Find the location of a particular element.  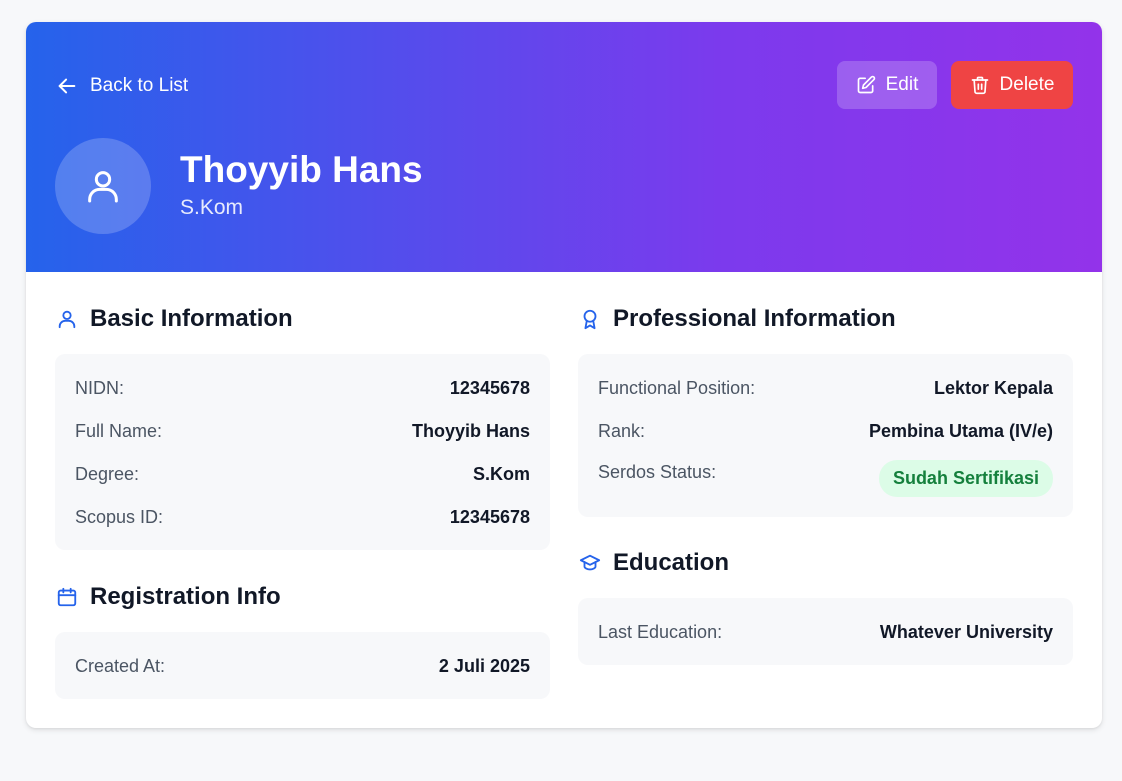

row-value: Pembina Utama (IV/e) is located at coordinates (960, 430).